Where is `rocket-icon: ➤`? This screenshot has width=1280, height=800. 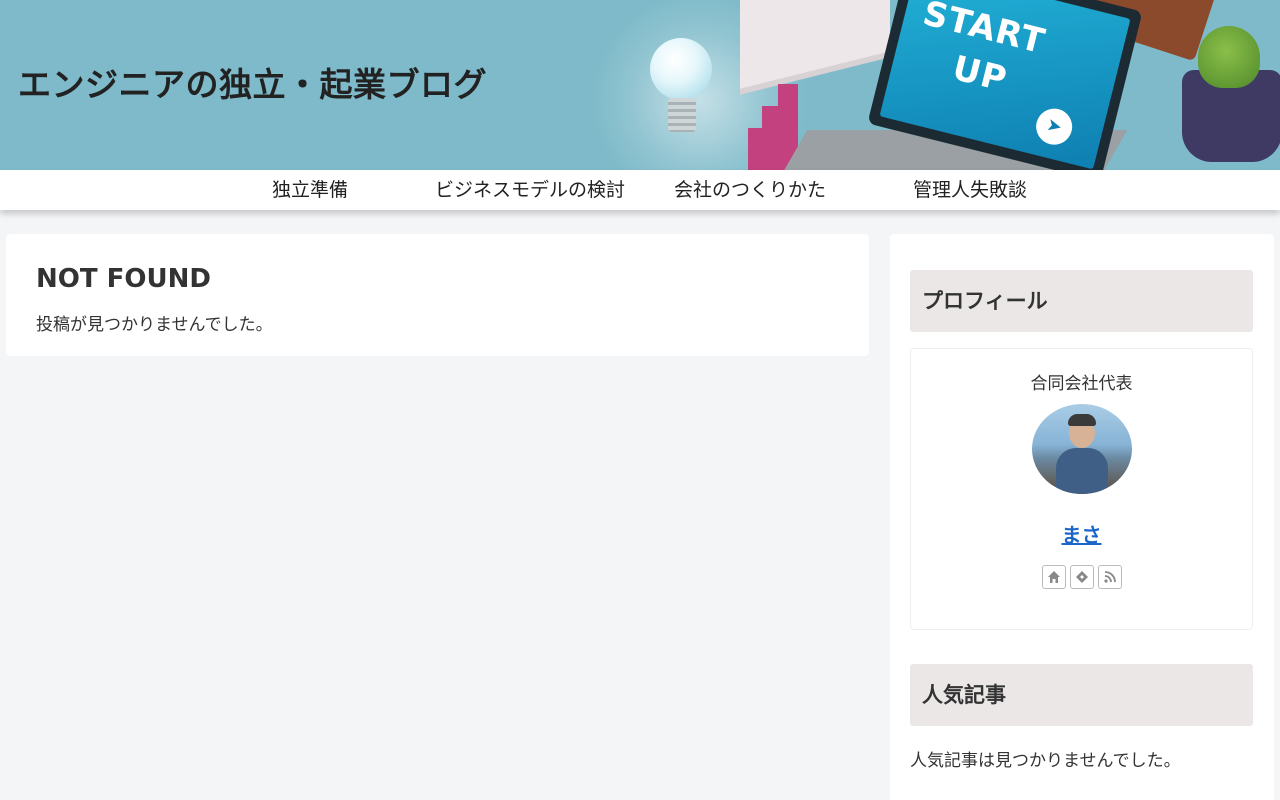 rocket-icon: ➤ is located at coordinates (1054, 126).